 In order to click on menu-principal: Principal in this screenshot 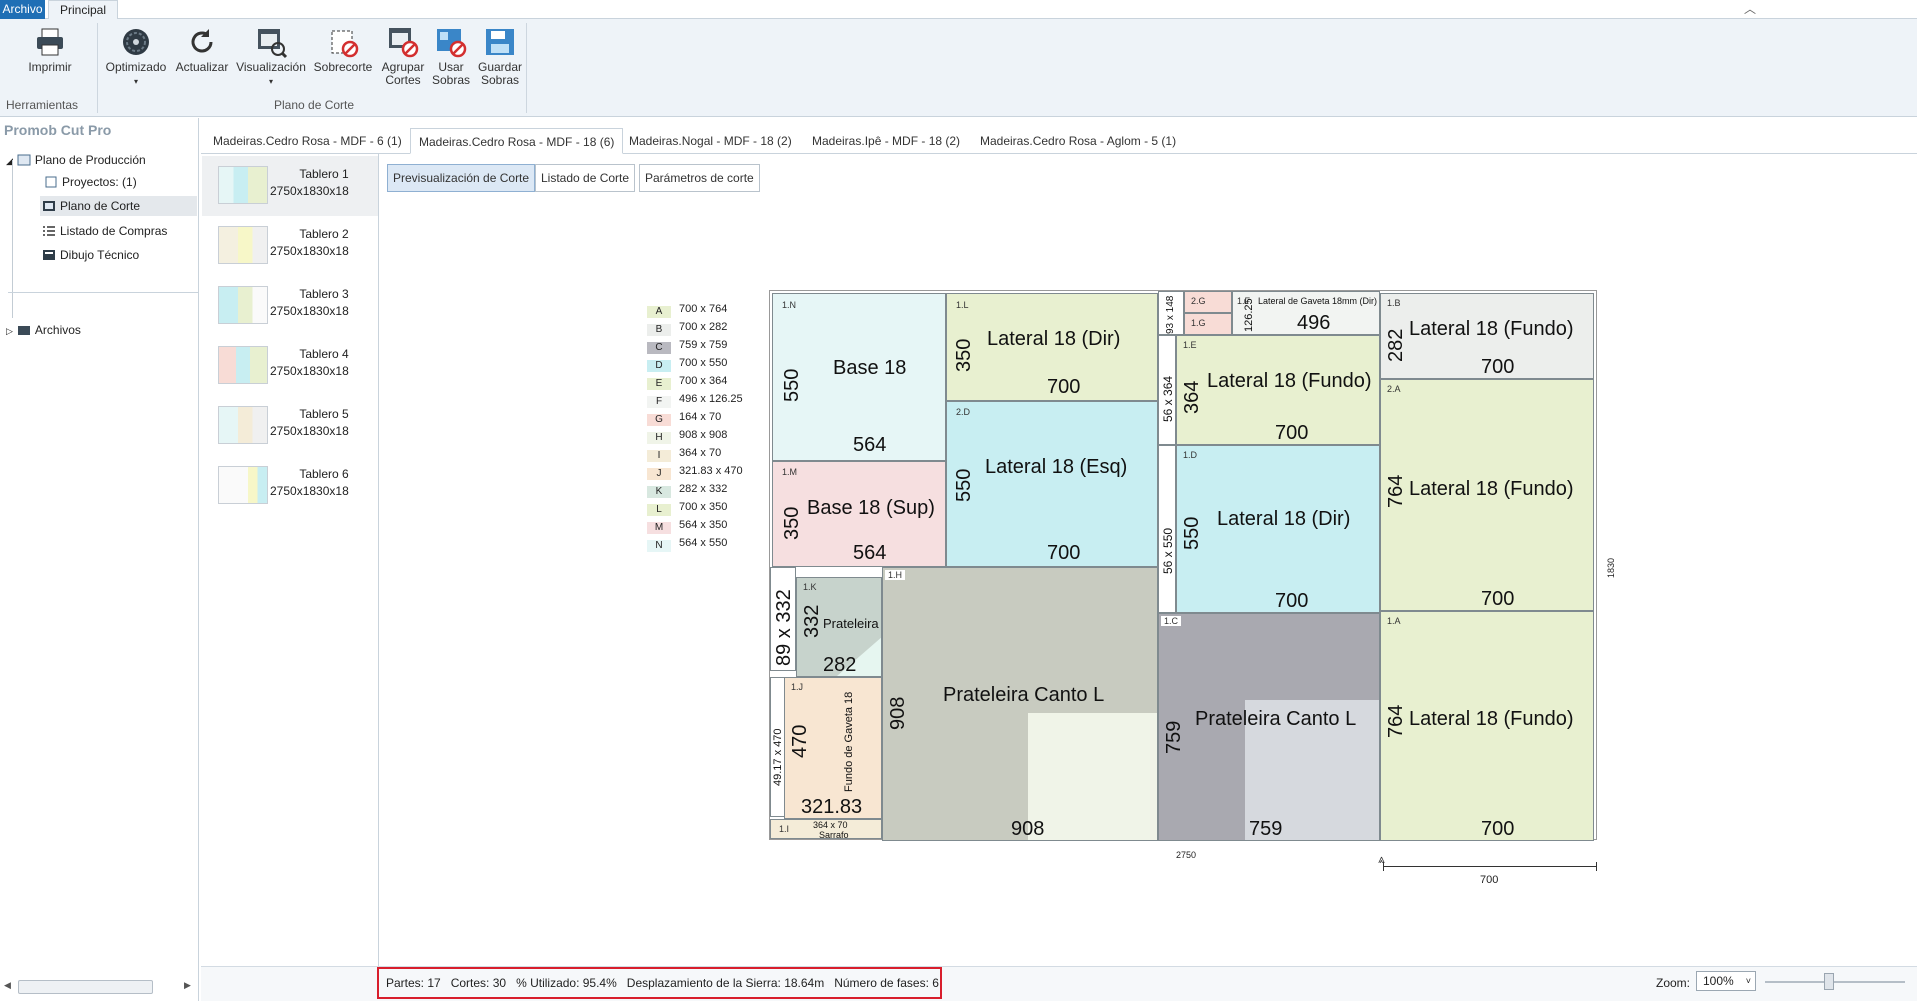, I will do `click(83, 10)`.